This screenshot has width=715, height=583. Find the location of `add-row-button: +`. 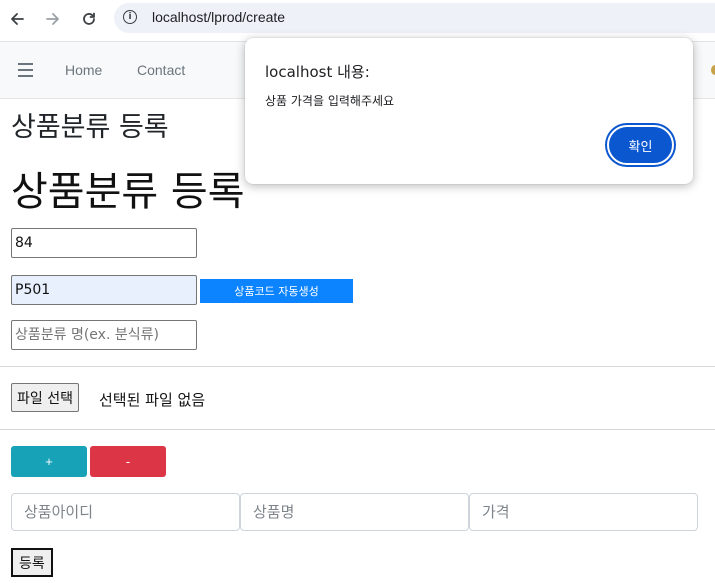

add-row-button: + is located at coordinates (49, 461).